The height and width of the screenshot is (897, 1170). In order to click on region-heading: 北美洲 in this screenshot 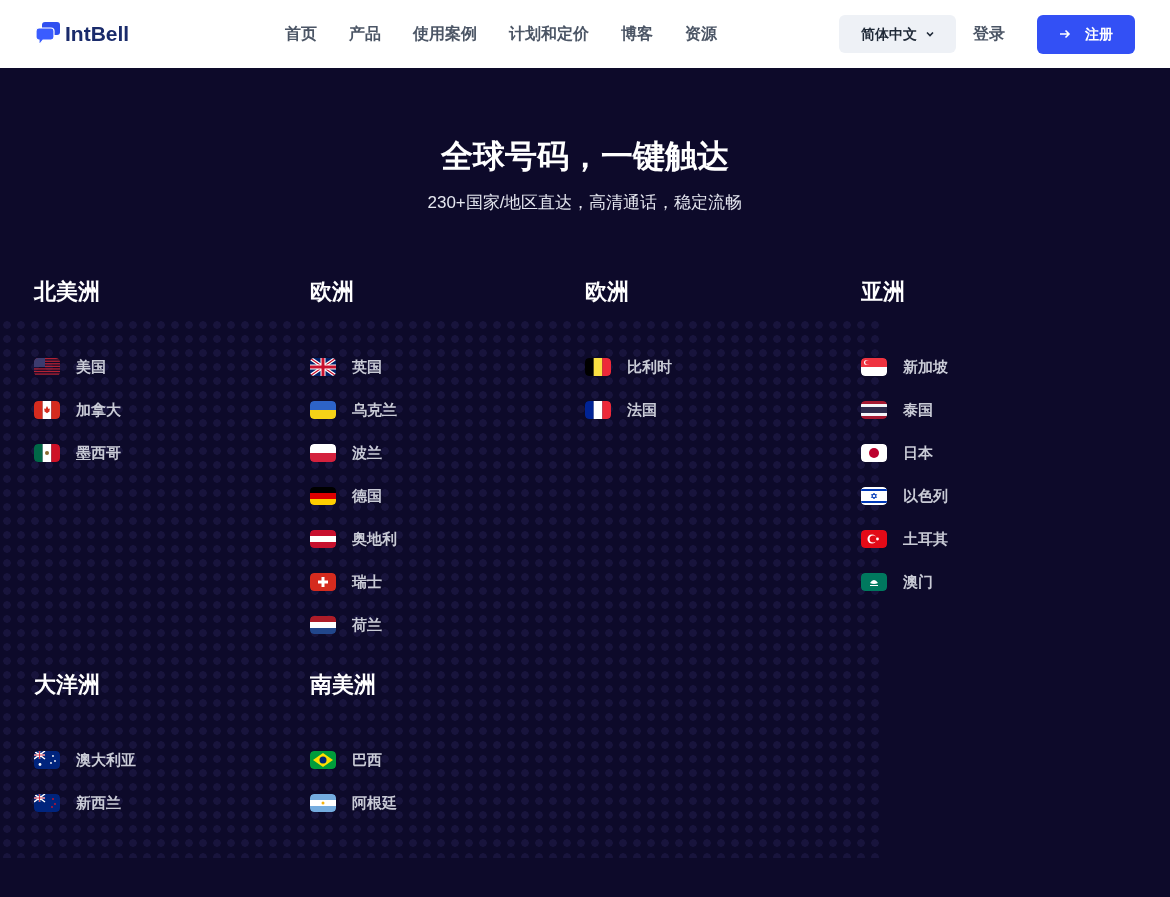, I will do `click(67, 291)`.